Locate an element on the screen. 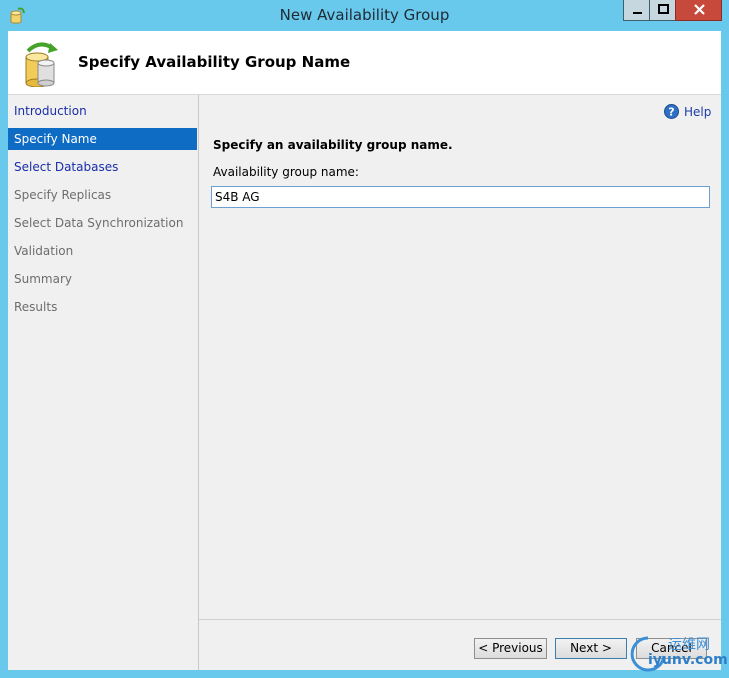 This screenshot has width=729, height=678. nav-item-summary: Summary is located at coordinates (43, 279).